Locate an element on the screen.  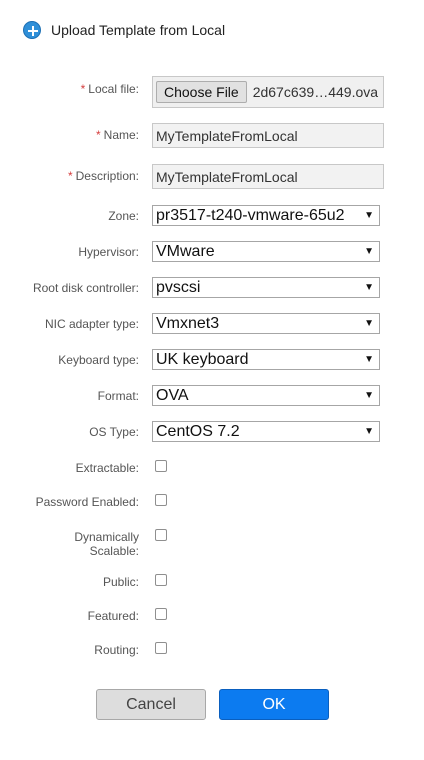
keyboard-type-label: Keyboard type: is located at coordinates (98, 360).